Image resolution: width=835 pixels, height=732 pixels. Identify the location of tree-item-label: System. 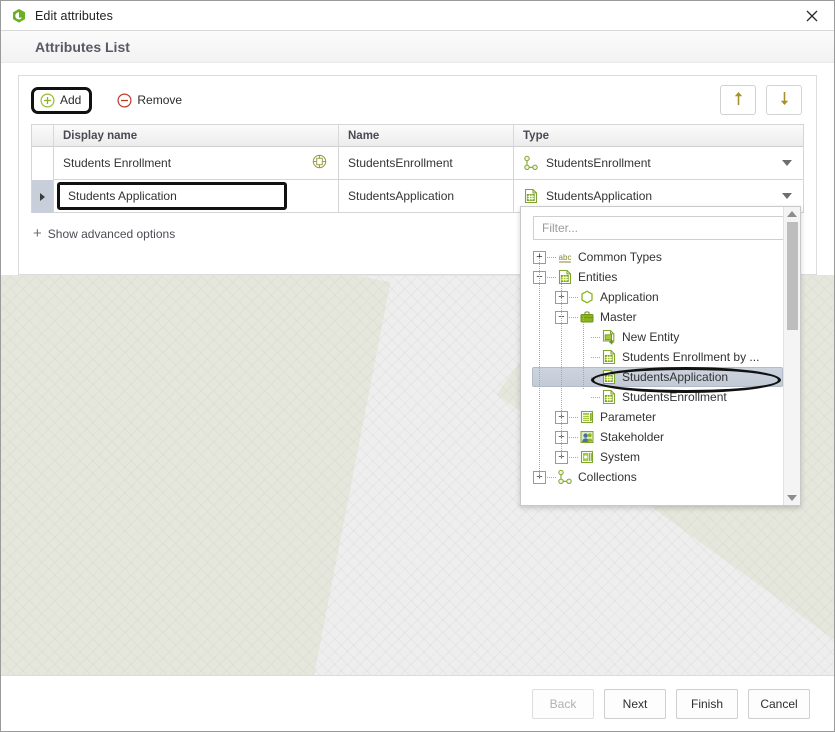
(620, 457).